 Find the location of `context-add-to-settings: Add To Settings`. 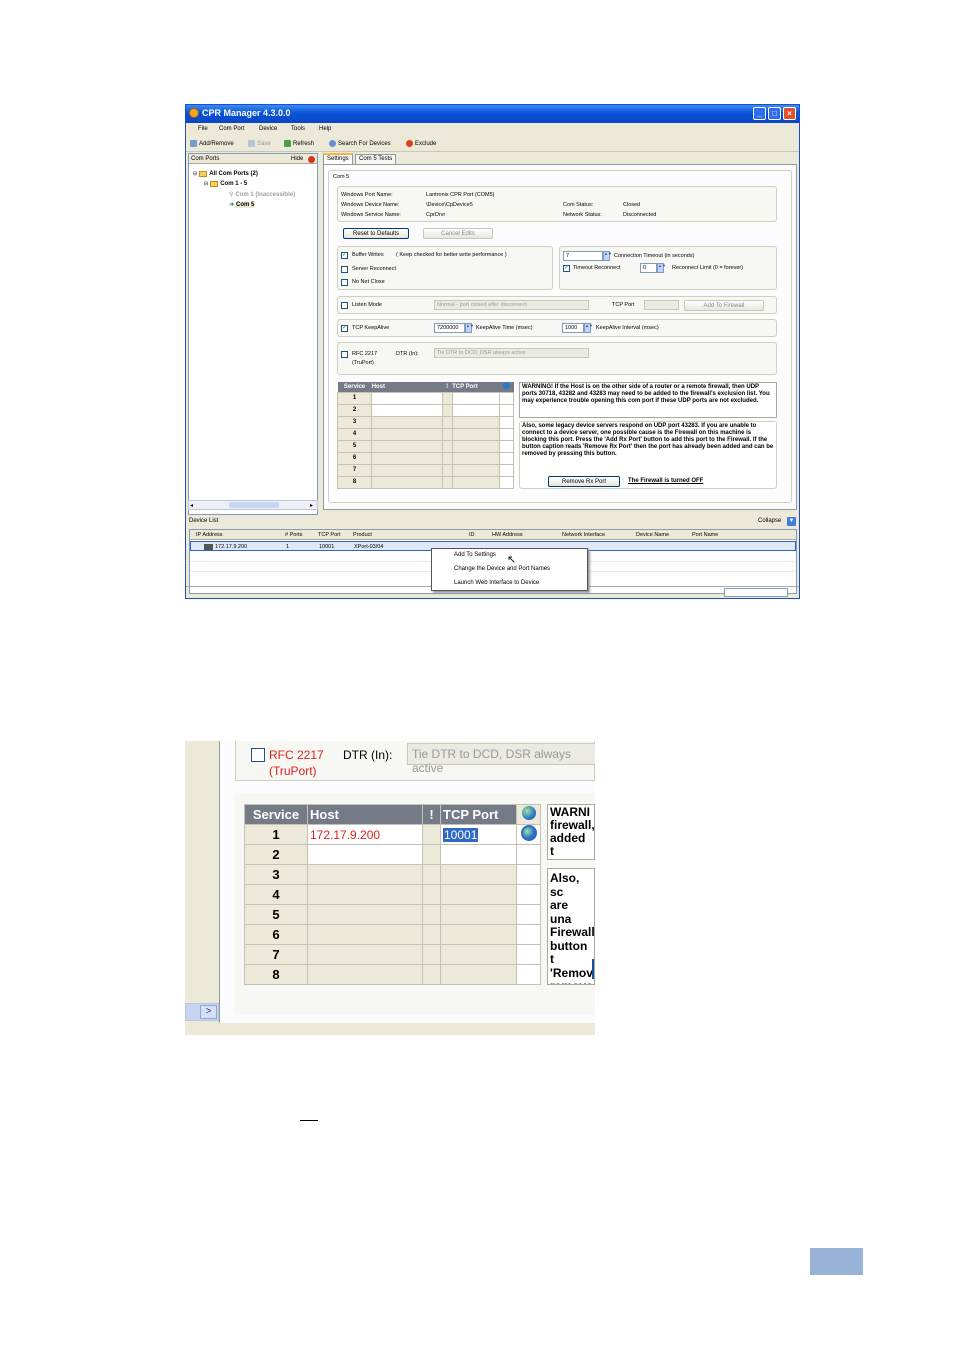

context-add-to-settings: Add To Settings is located at coordinates (475, 555).